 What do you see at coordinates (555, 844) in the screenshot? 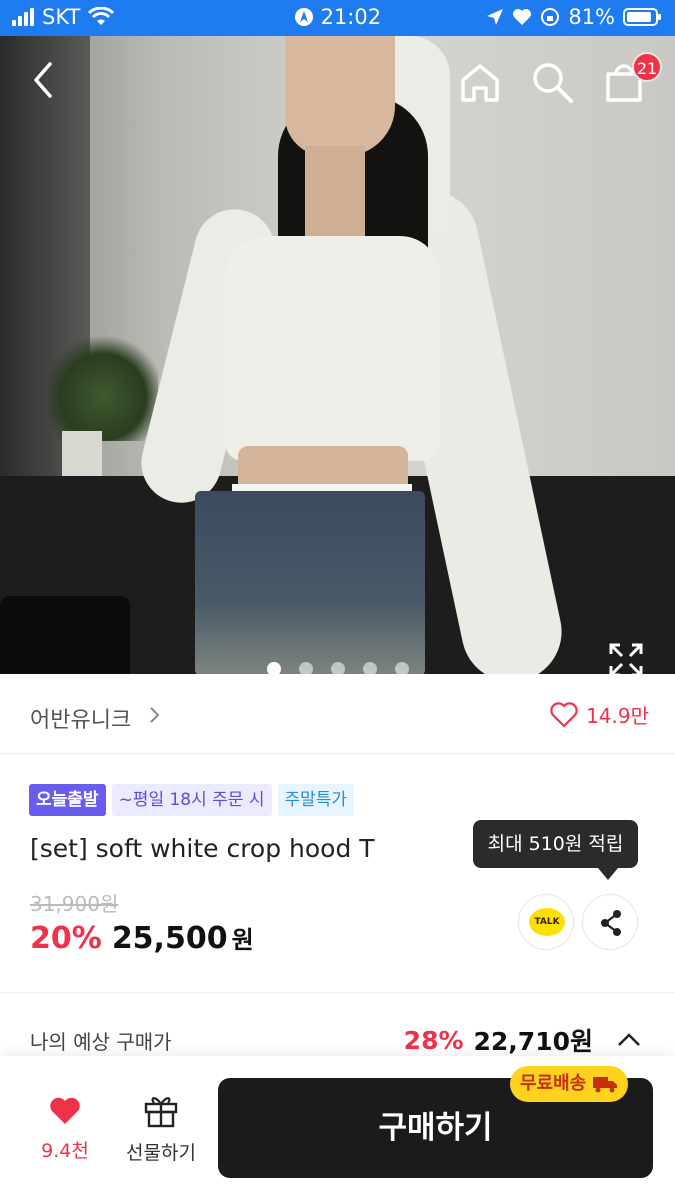
I see `points-tooltip: 최대 510원 적립` at bounding box center [555, 844].